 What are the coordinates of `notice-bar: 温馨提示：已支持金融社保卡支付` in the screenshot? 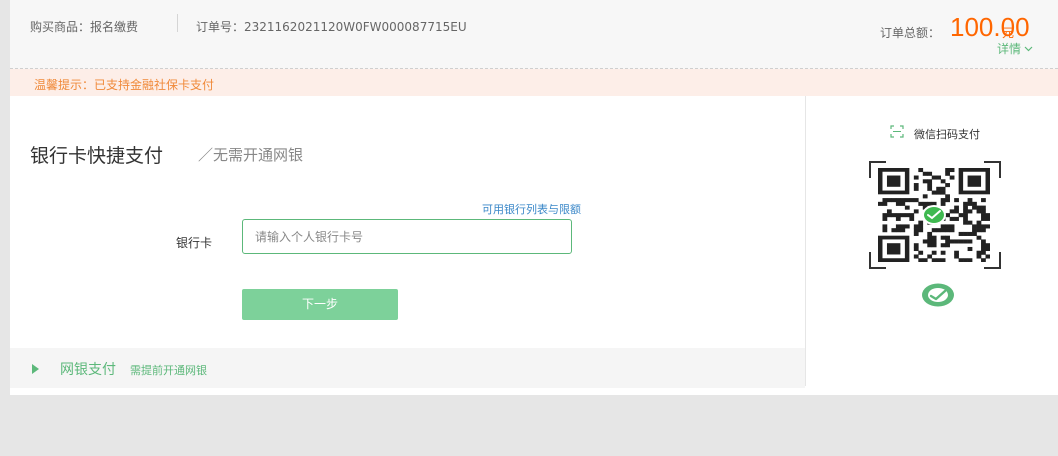 It's located at (534, 82).